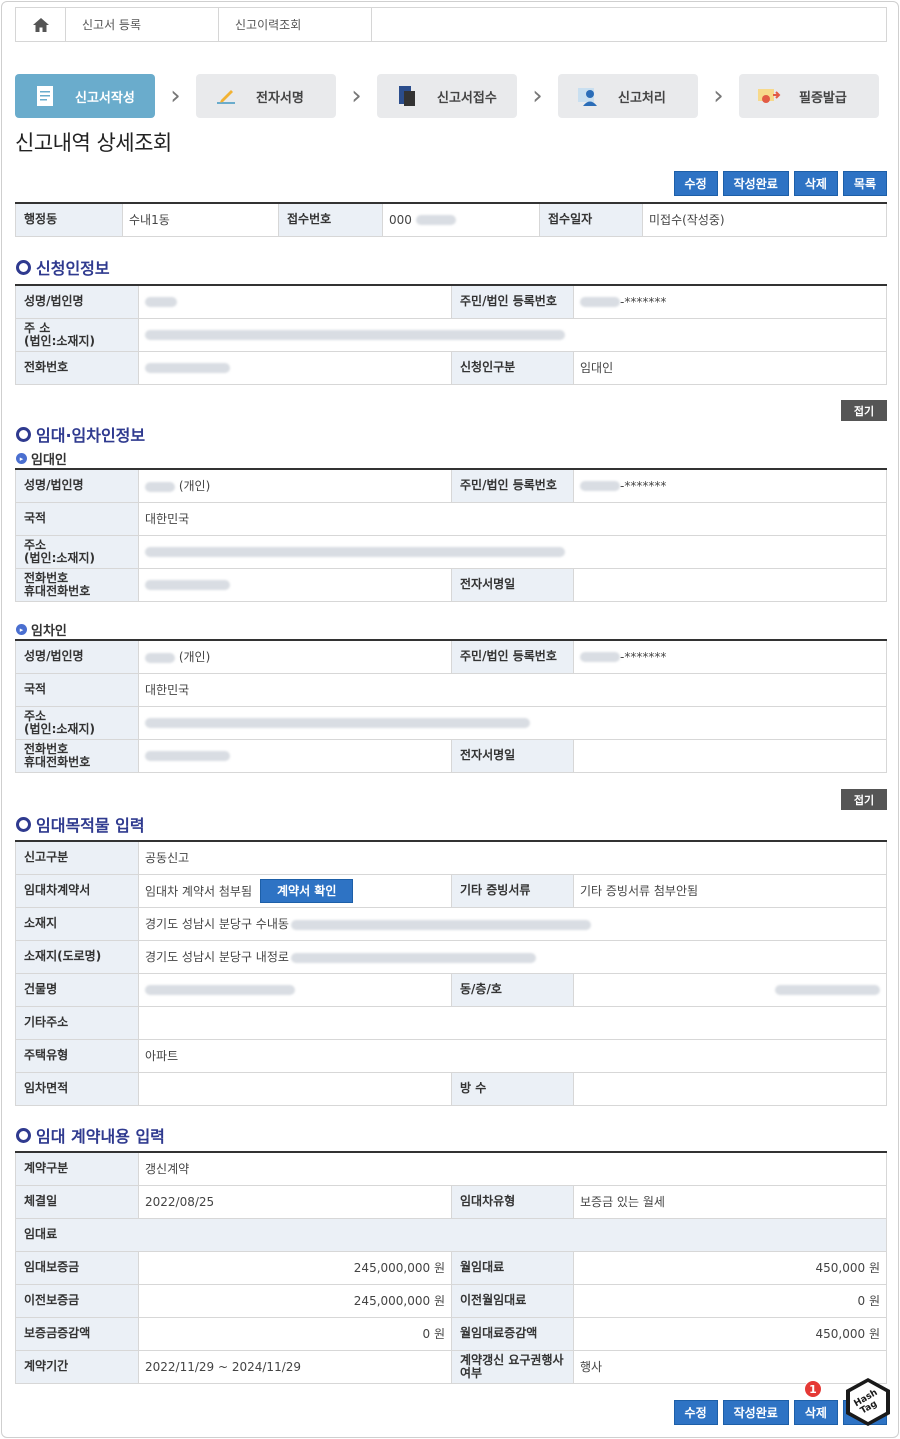 This screenshot has height=1439, width=900. I want to click on location-value: 경기도 성남시 분당구 수내동, so click(217, 924).